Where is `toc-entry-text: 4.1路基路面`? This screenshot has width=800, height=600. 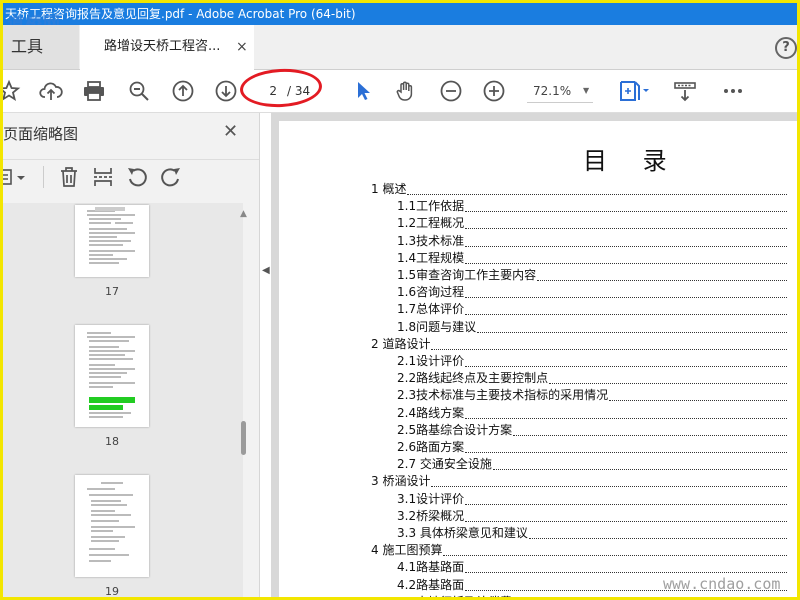 toc-entry-text: 4.1路基路面 is located at coordinates (431, 568).